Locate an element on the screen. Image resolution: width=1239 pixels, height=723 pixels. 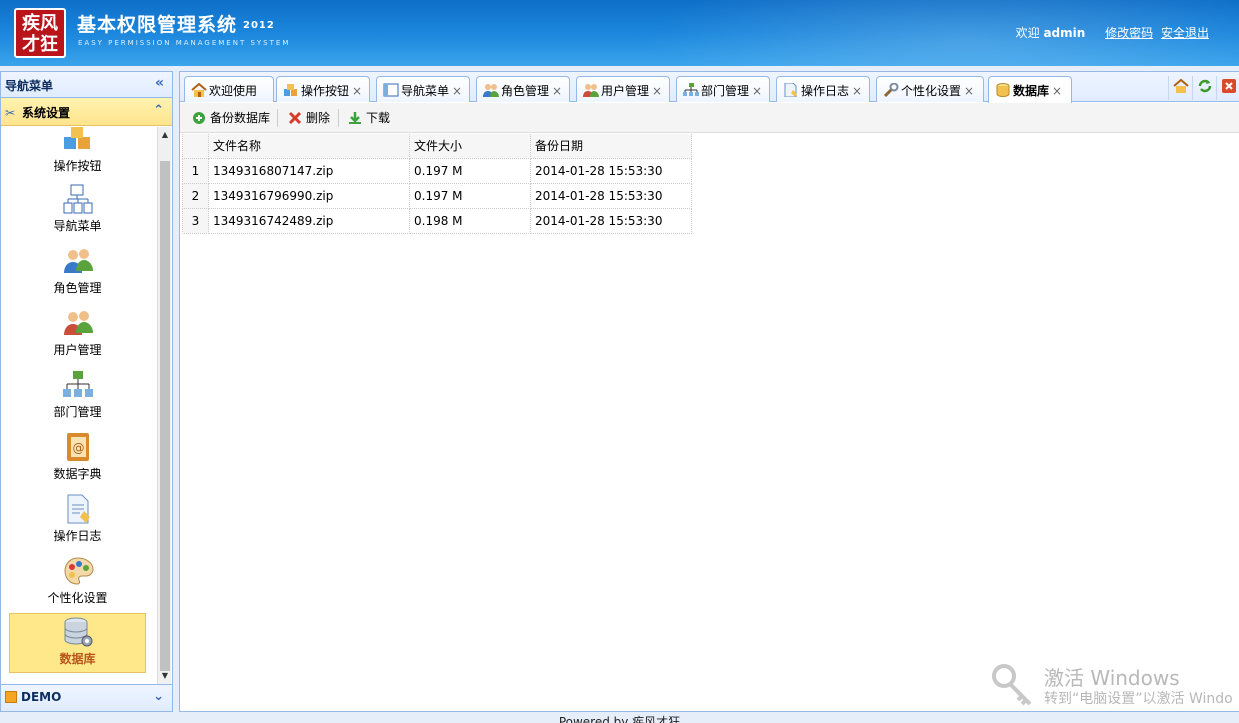
tab-label: 个性化设置 is located at coordinates (931, 91).